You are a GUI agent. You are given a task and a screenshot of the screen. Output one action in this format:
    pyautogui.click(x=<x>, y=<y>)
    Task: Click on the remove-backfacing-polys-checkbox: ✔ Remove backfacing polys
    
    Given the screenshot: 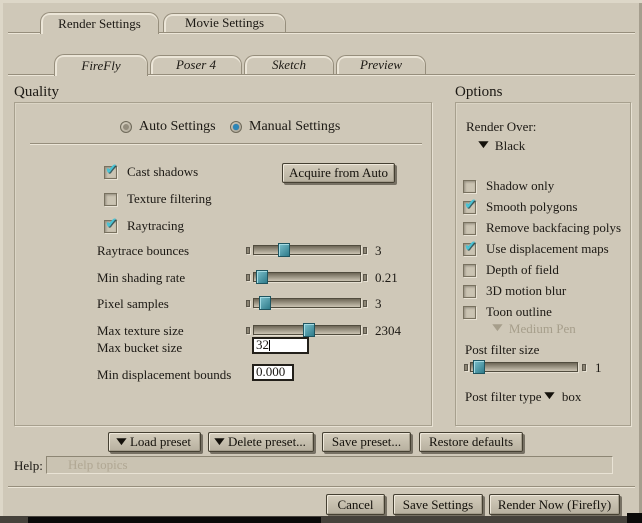 What is the action you would take?
    pyautogui.click(x=542, y=228)
    